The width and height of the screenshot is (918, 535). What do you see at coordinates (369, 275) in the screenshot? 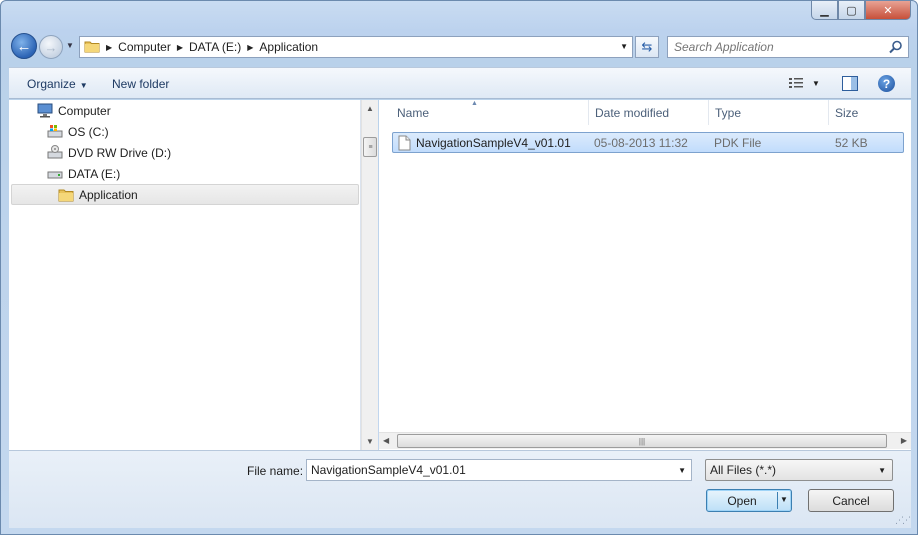
I see `navigation-pane-scrollbar: ▲ ≡ ▼` at bounding box center [369, 275].